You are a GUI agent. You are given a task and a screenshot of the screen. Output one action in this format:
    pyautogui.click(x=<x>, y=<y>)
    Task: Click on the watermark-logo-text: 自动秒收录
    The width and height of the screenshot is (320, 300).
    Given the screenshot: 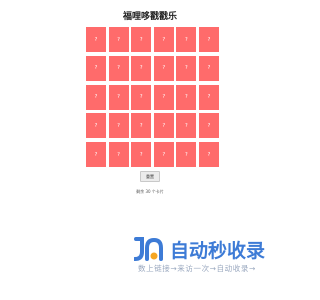 What is the action you would take?
    pyautogui.click(x=217, y=250)
    